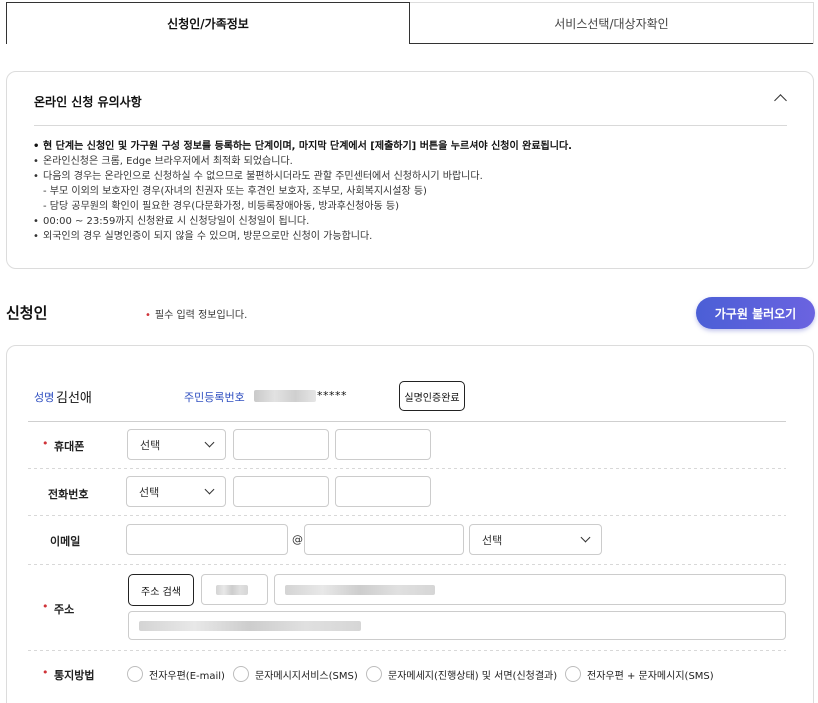 The width and height of the screenshot is (818, 703). I want to click on rrn-masked-value, so click(285, 396).